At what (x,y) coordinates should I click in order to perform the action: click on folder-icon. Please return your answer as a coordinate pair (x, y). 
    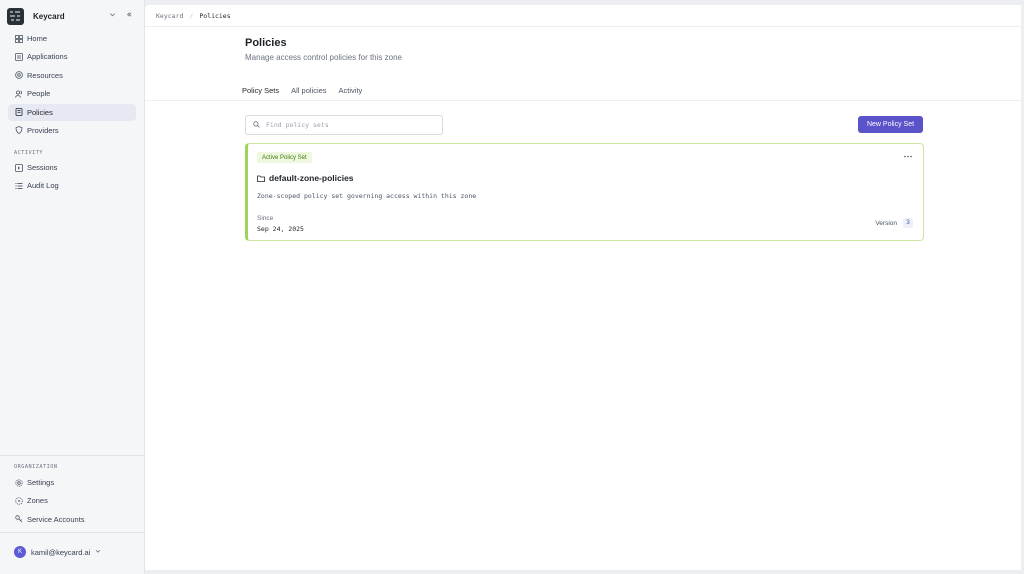
    Looking at the image, I should click on (261, 178).